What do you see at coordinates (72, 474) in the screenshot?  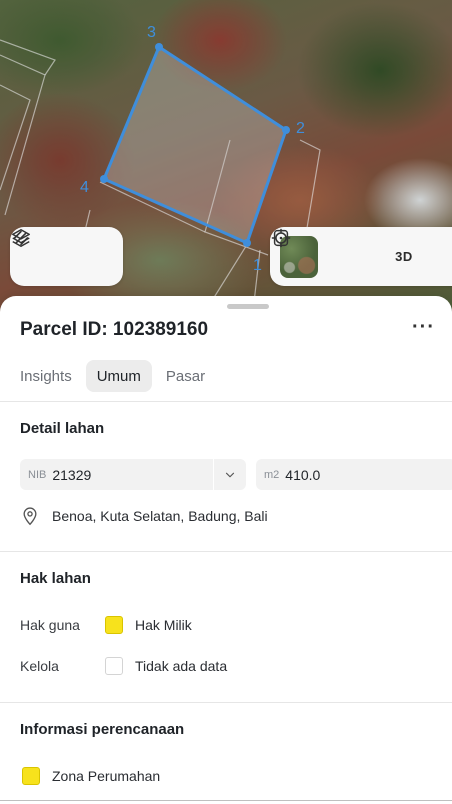 I see `nib-value: 21329` at bounding box center [72, 474].